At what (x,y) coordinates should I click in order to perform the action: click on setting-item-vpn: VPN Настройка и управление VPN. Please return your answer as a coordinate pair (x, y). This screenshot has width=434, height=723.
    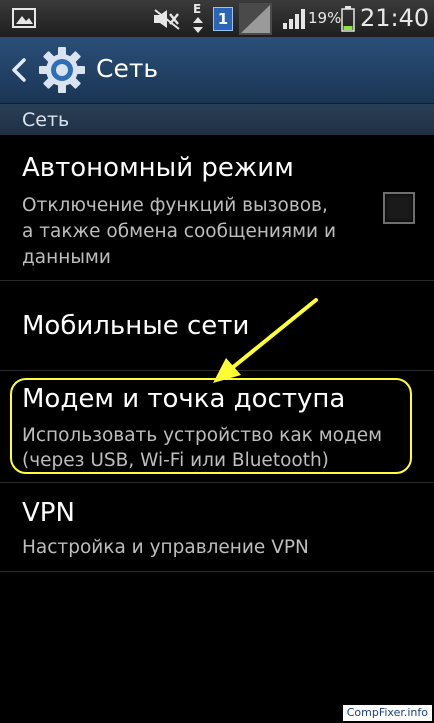
    Looking at the image, I should click on (217, 527).